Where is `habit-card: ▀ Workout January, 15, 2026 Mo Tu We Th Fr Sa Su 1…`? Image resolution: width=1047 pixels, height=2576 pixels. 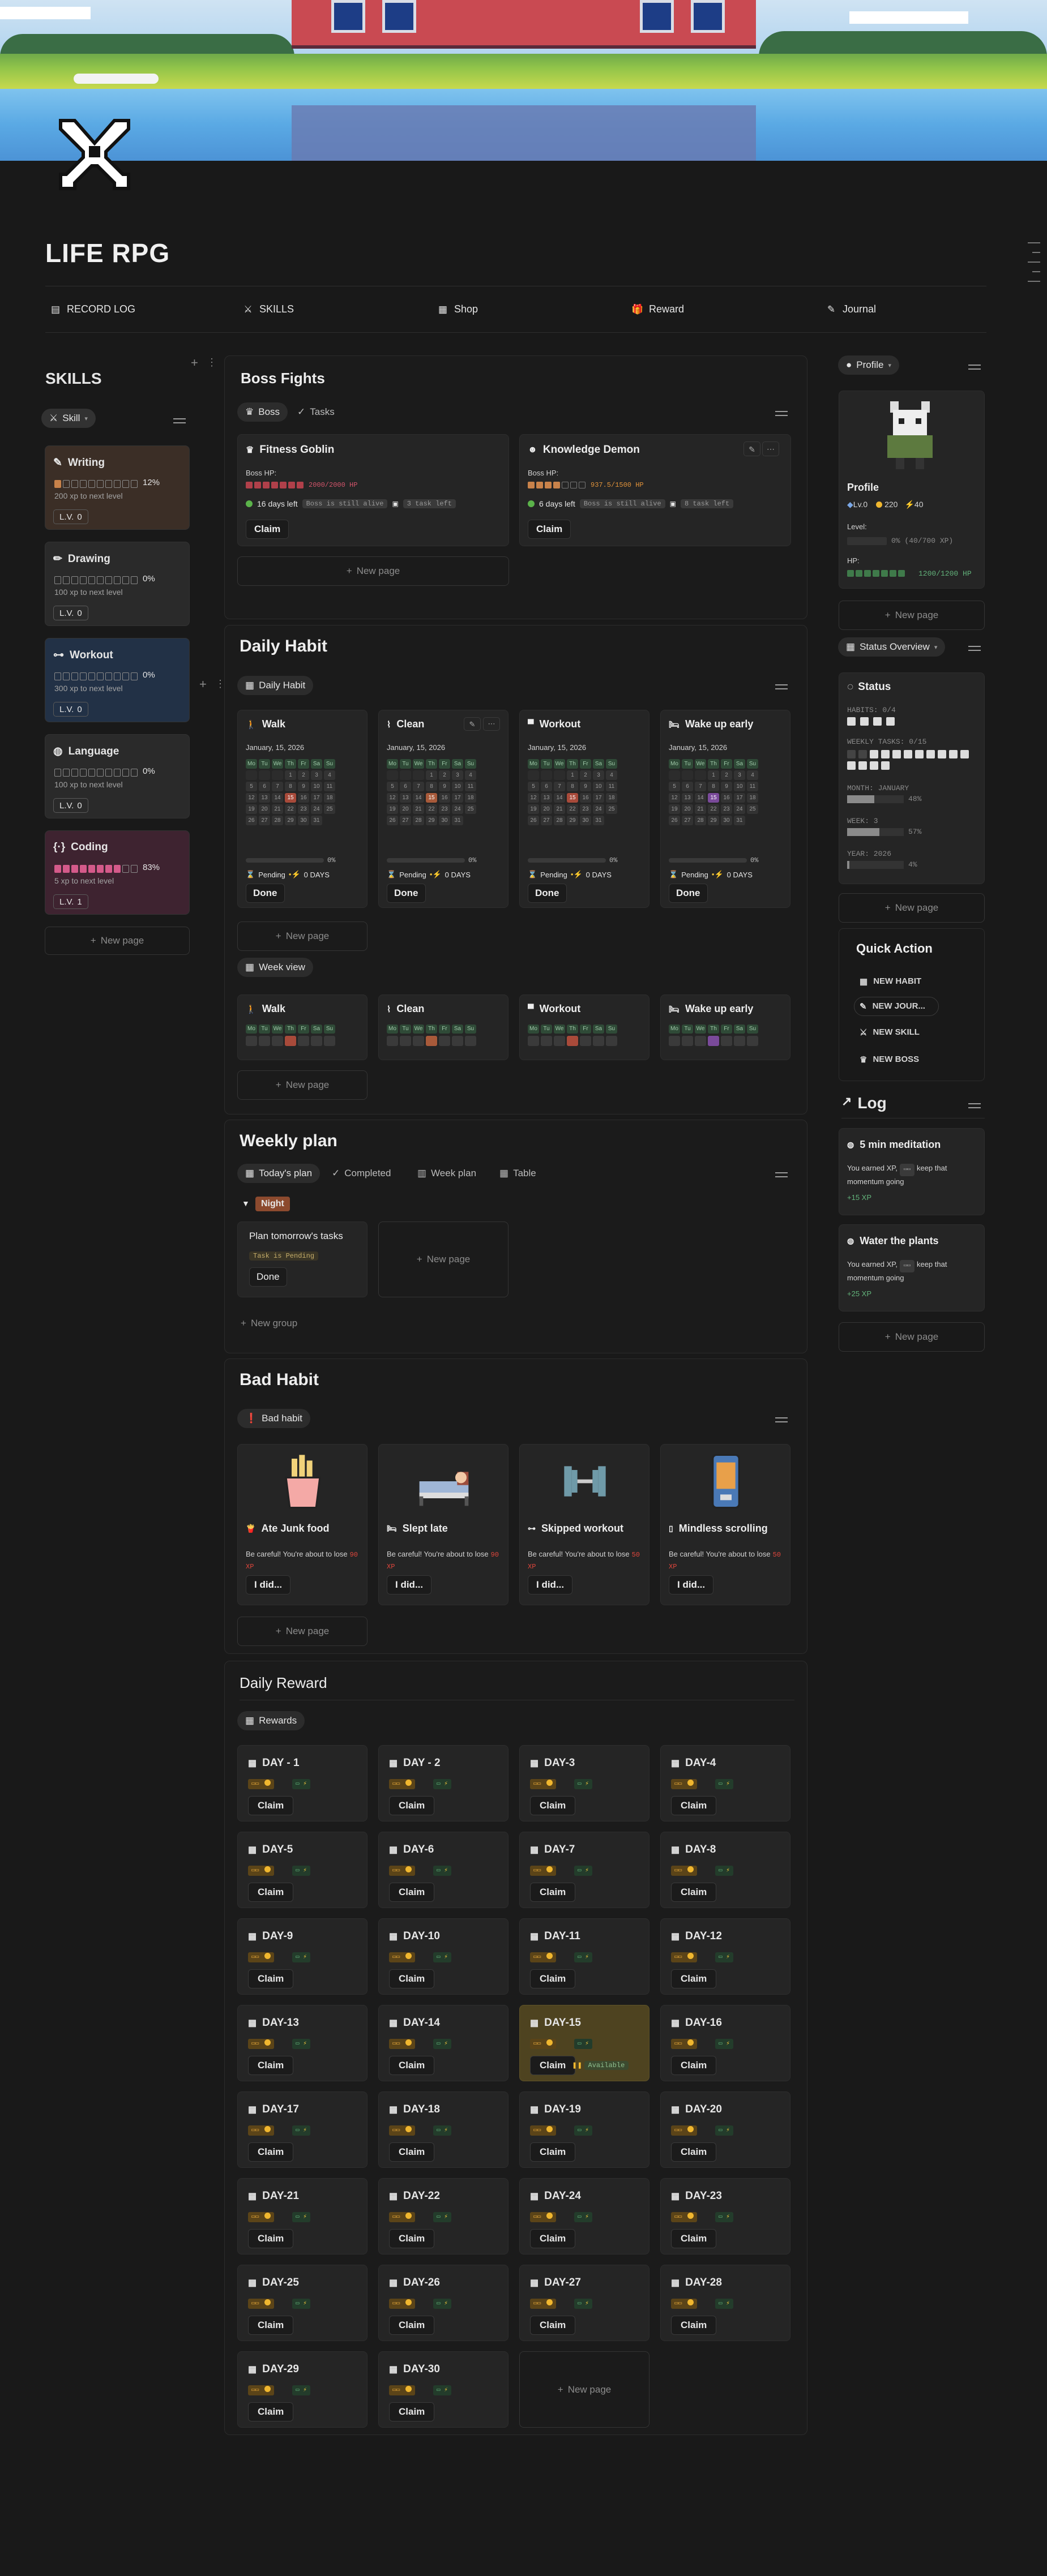
habit-card: ▀ Workout January, 15, 2026 Mo Tu We Th Fr Sa Su 1… is located at coordinates (584, 809).